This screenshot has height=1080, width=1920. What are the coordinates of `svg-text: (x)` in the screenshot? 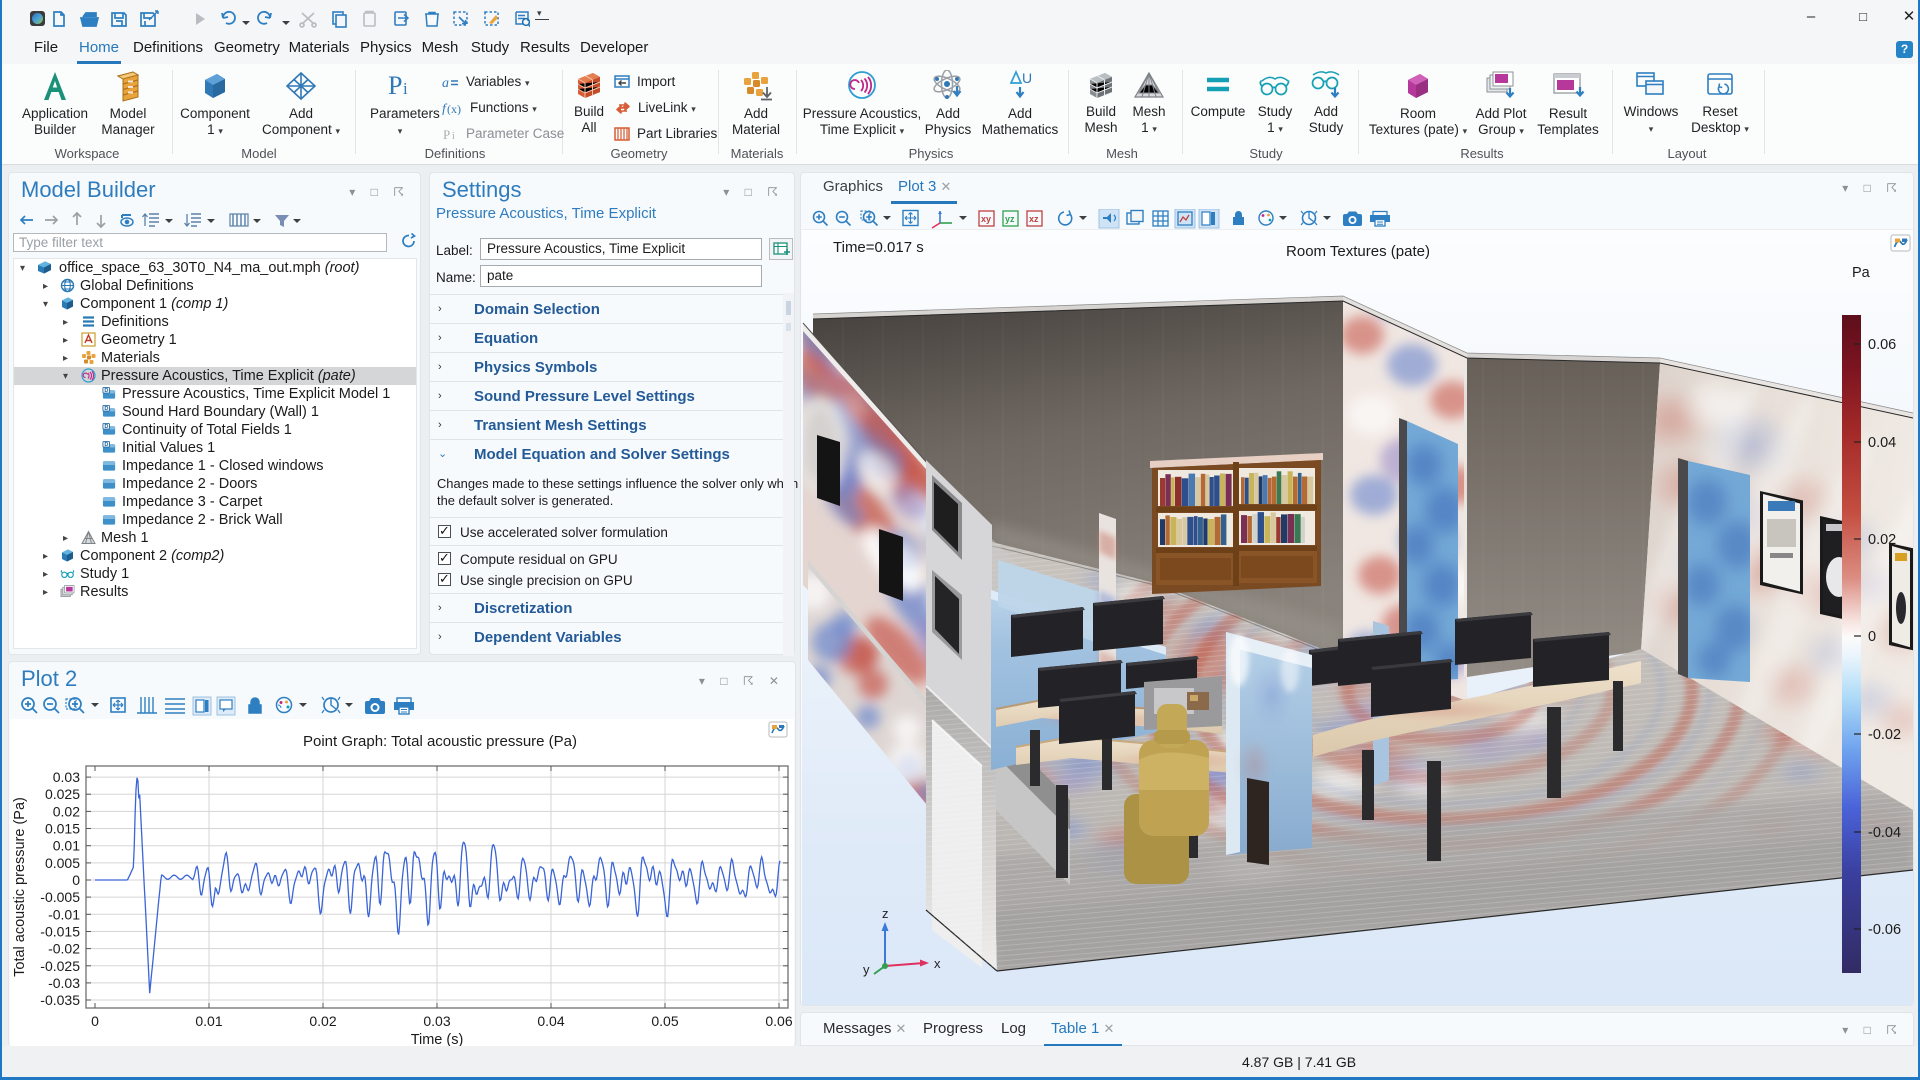 It's located at (454, 108).